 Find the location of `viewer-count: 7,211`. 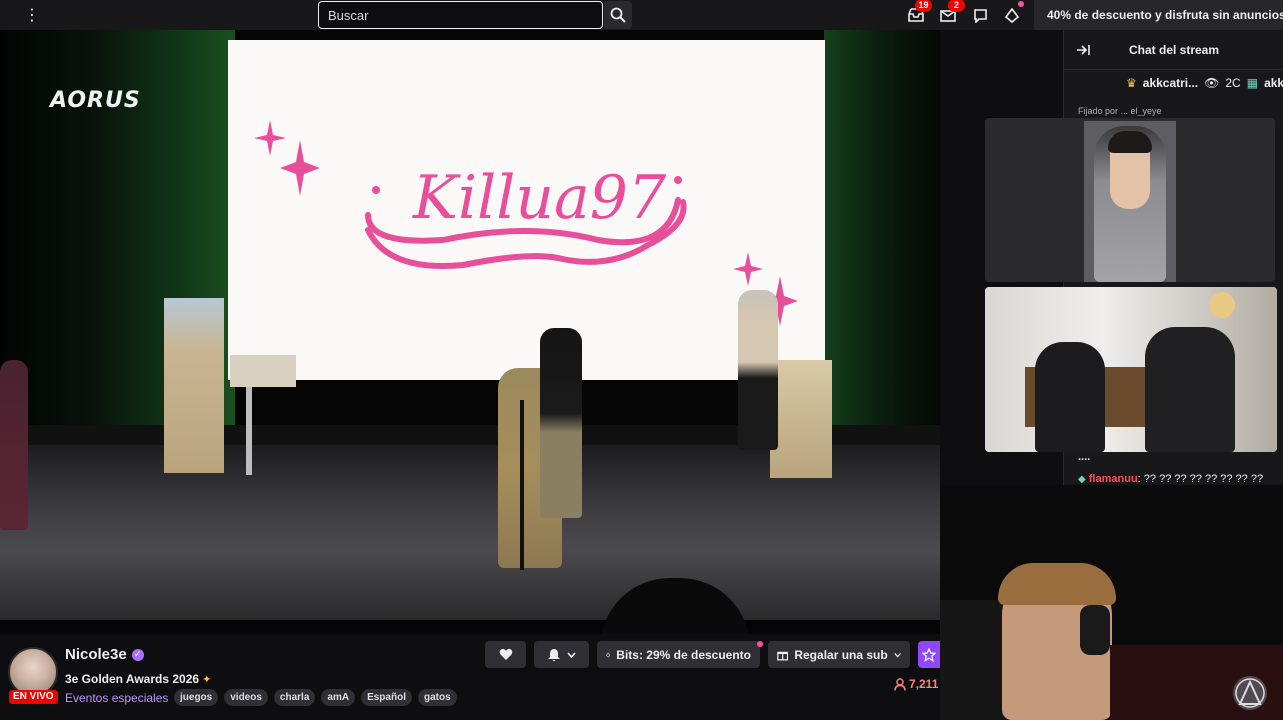

viewer-count: 7,211 is located at coordinates (916, 684).